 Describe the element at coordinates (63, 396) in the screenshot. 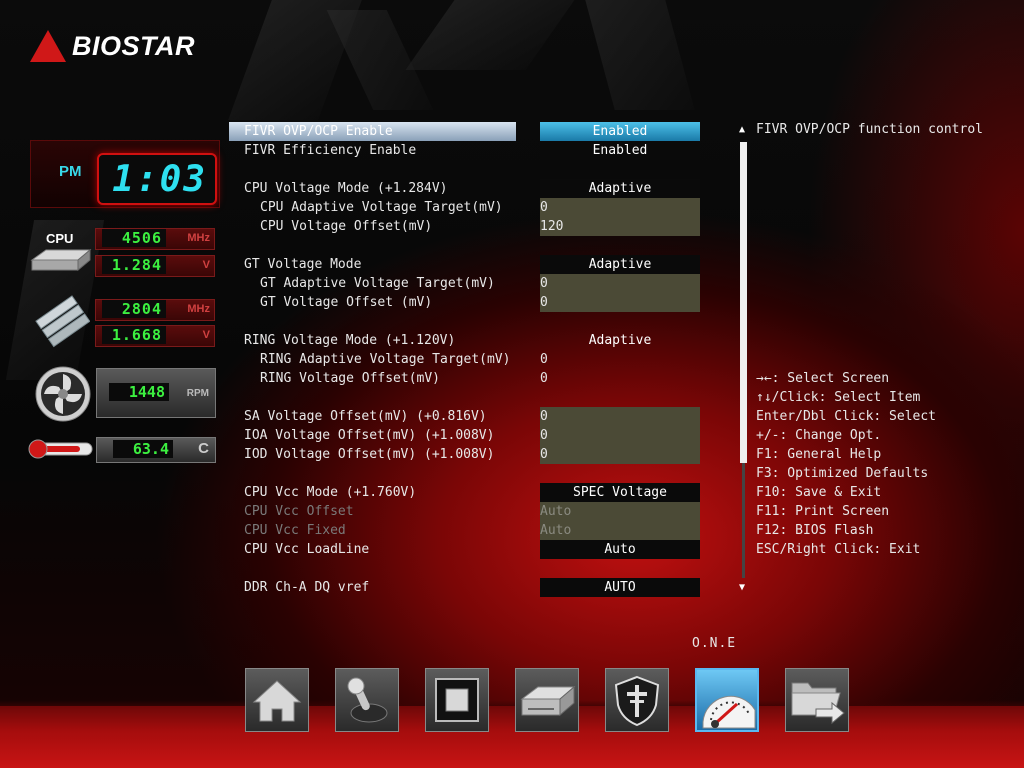

I see `fan-icon` at that location.